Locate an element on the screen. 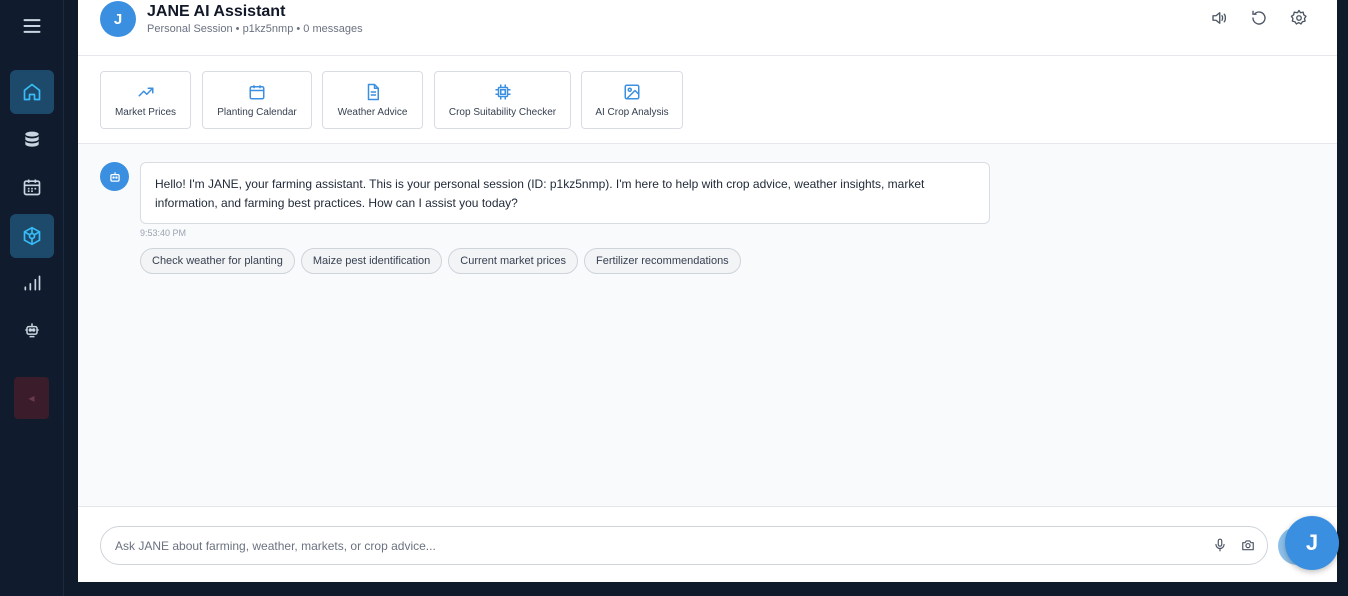 This screenshot has height=596, width=1348. sidebar-item-assistant is located at coordinates (32, 330).